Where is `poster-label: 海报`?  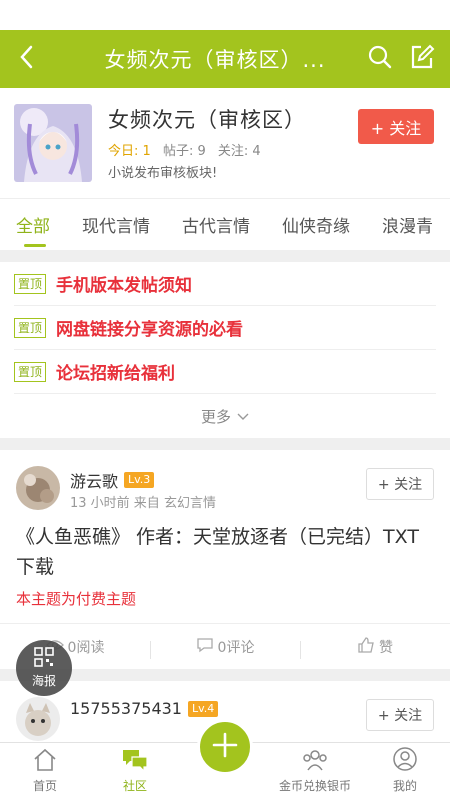 poster-label: 海报 is located at coordinates (43, 681).